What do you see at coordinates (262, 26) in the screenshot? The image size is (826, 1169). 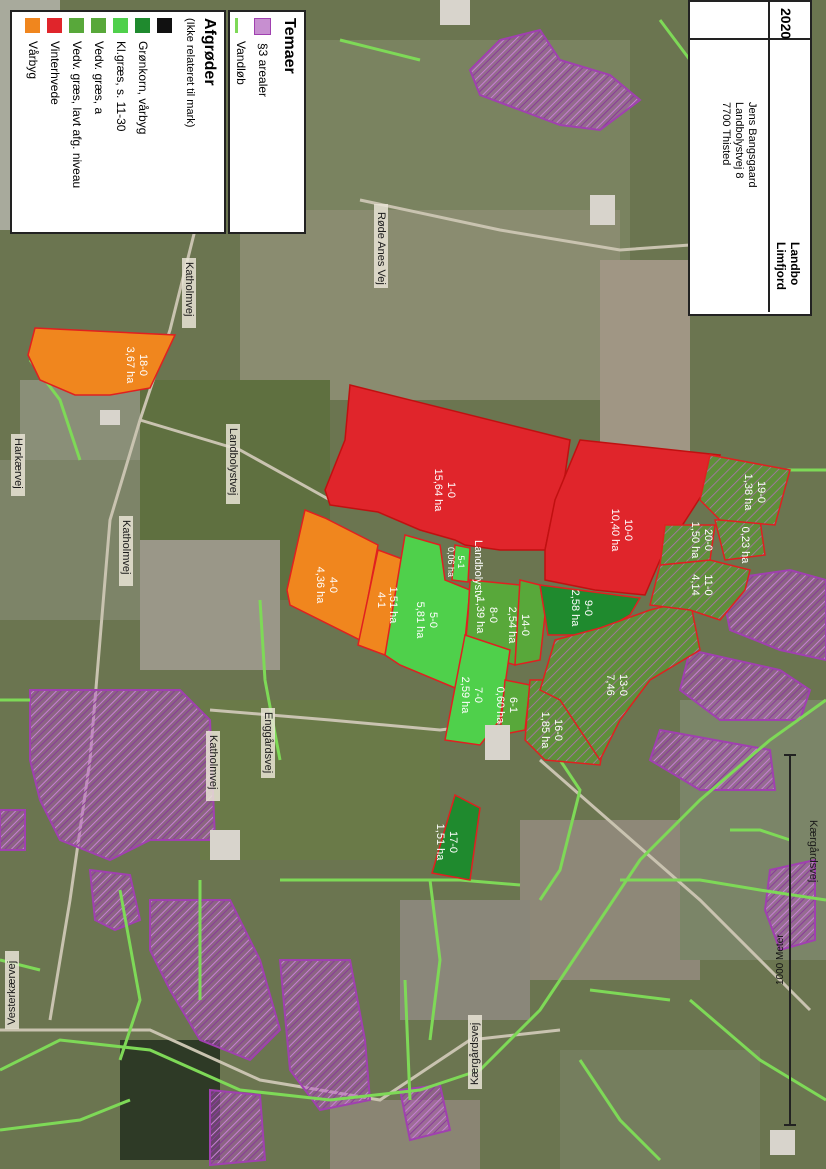 I see `legend-swatch-s3` at bounding box center [262, 26].